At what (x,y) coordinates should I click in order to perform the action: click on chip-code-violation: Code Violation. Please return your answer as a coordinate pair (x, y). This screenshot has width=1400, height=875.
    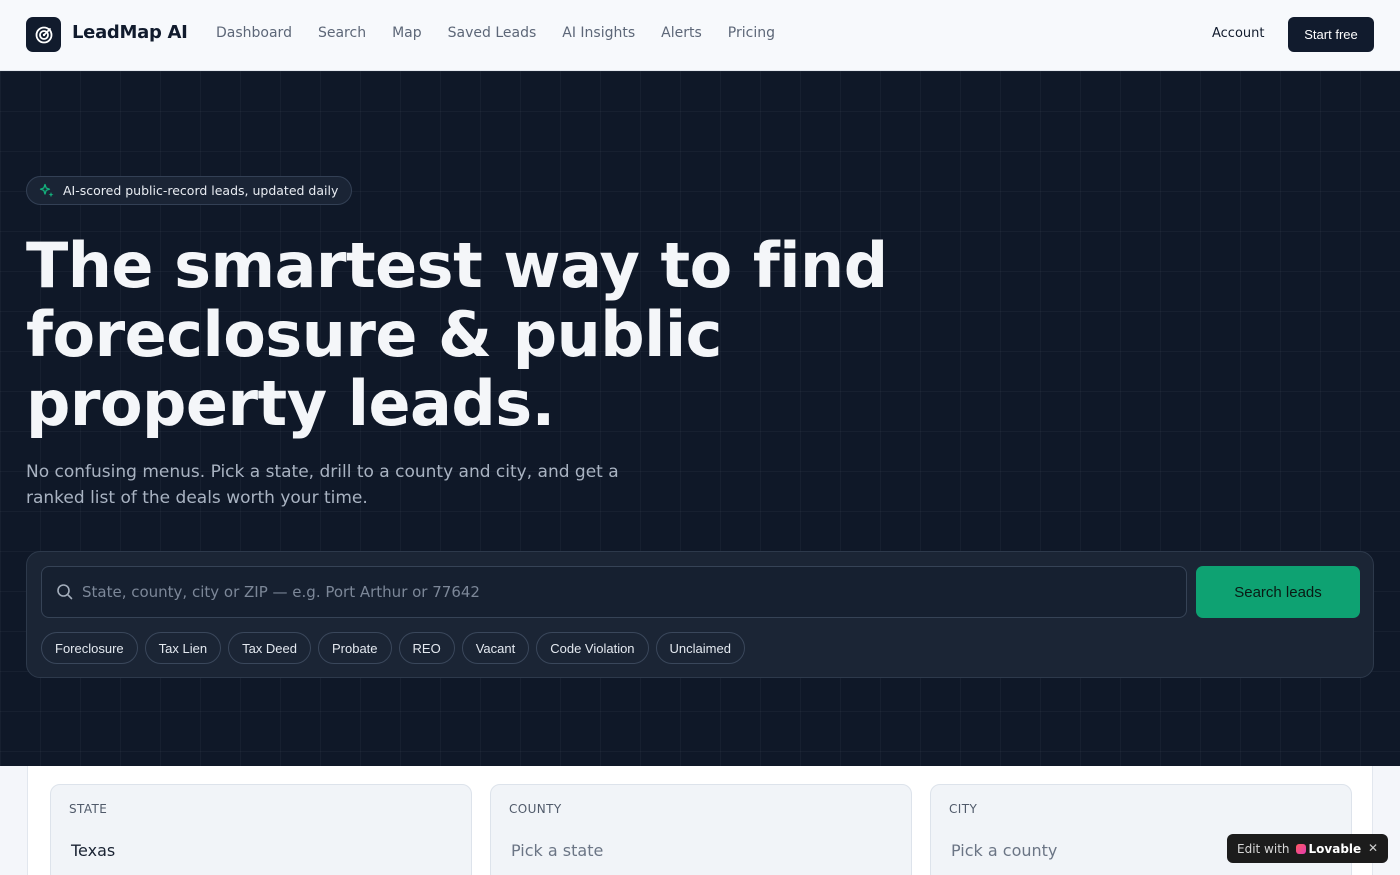
    Looking at the image, I should click on (592, 648).